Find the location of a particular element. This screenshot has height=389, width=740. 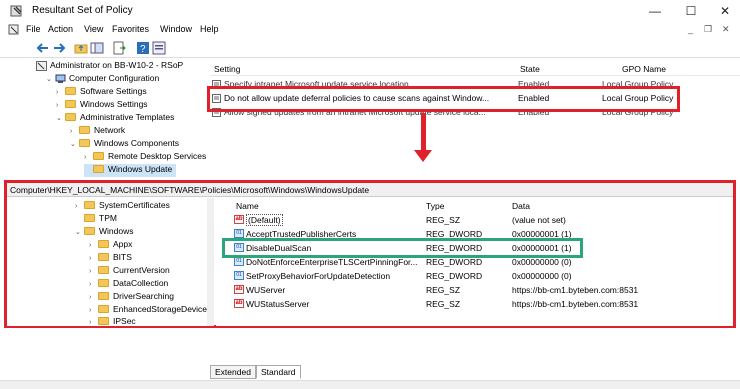

tree-item-windows-update: Windows Update is located at coordinates (130, 170).